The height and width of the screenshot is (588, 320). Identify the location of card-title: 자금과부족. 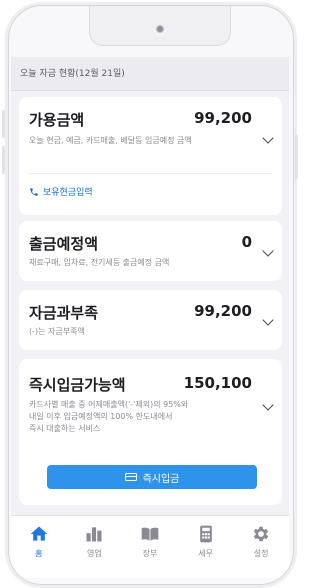
(64, 313).